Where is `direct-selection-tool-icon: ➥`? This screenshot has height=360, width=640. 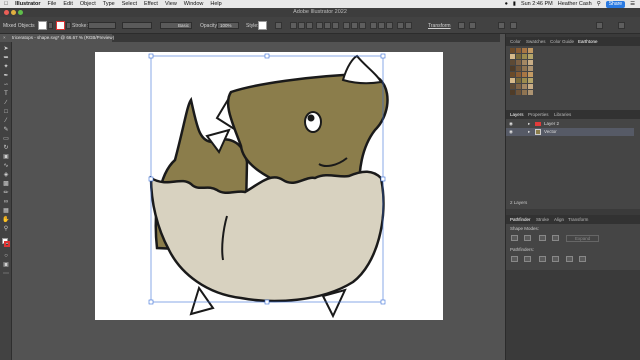
direct-selection-tool-icon: ➥ is located at coordinates (6, 58).